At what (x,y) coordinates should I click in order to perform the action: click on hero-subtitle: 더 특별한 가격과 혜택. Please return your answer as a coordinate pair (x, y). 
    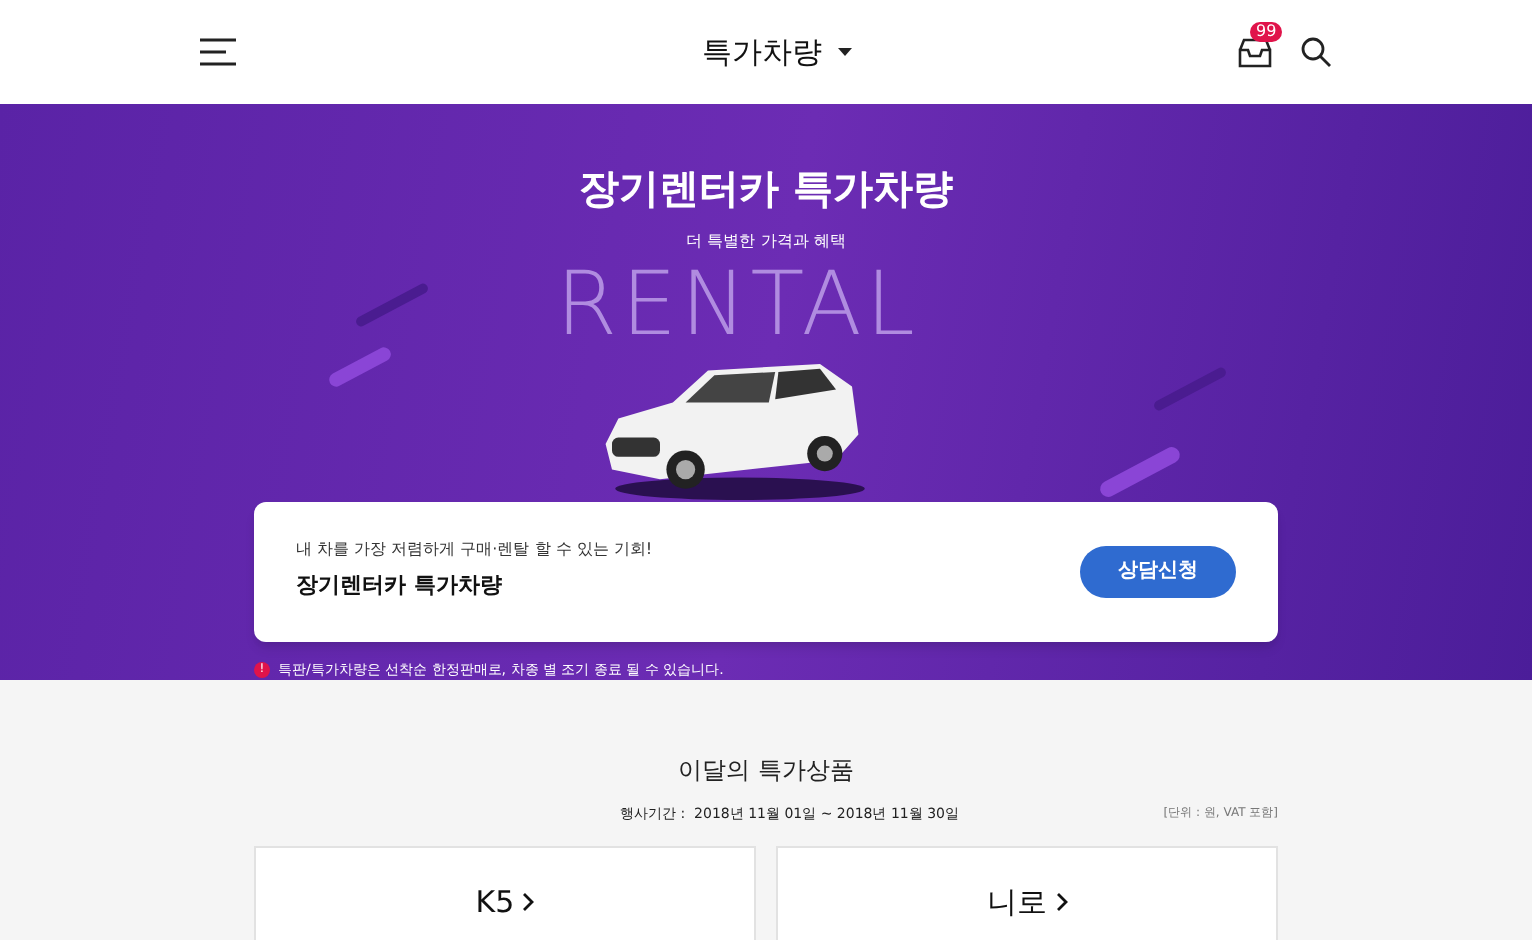
    Looking at the image, I should click on (766, 242).